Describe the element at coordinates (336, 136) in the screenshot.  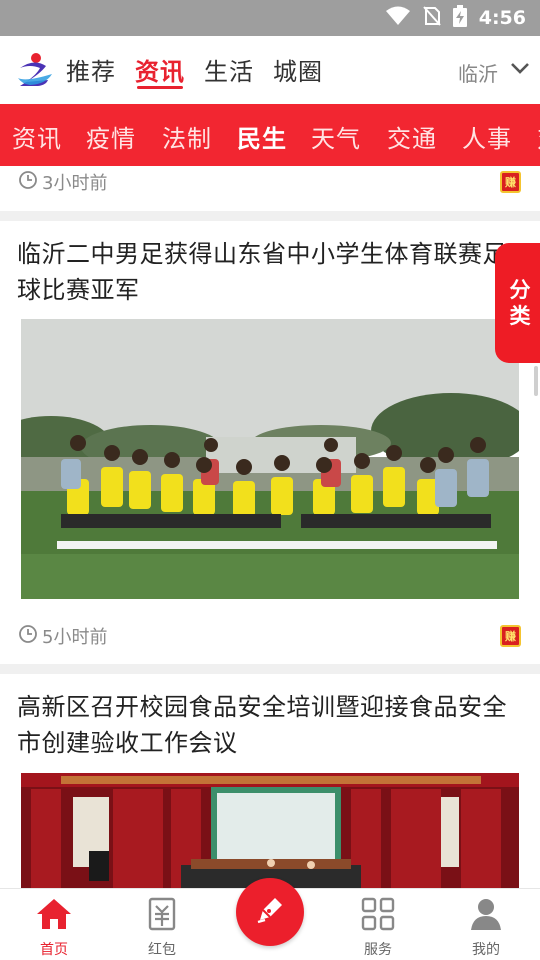
I see `category-weather: 天气` at that location.